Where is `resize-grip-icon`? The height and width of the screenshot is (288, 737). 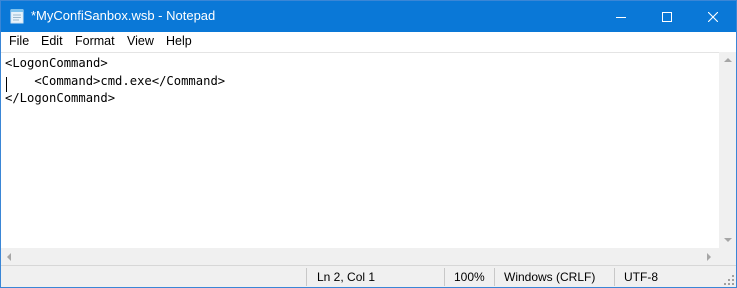 resize-grip-icon is located at coordinates (729, 280).